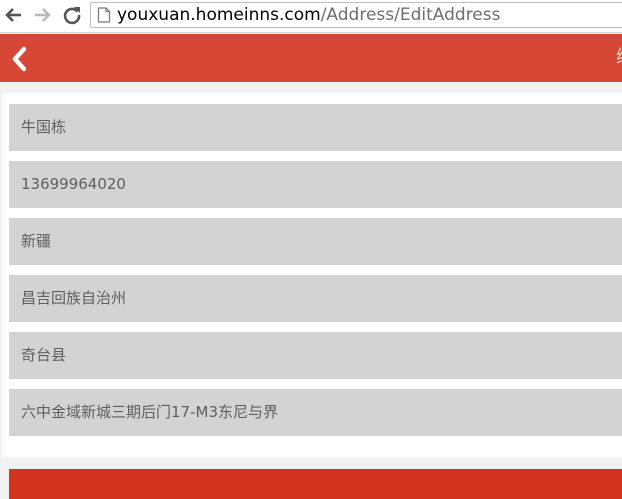 Image resolution: width=622 pixels, height=499 pixels. I want to click on prefecture-field: 昌吉回族自治州, so click(315, 298).